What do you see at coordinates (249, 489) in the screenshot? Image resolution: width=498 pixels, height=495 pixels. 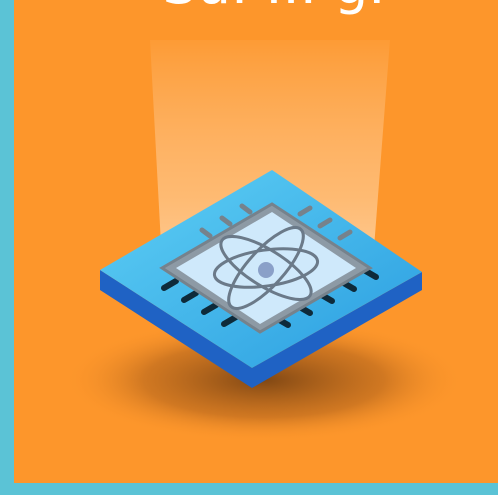 I see `bottom-border` at bounding box center [249, 489].